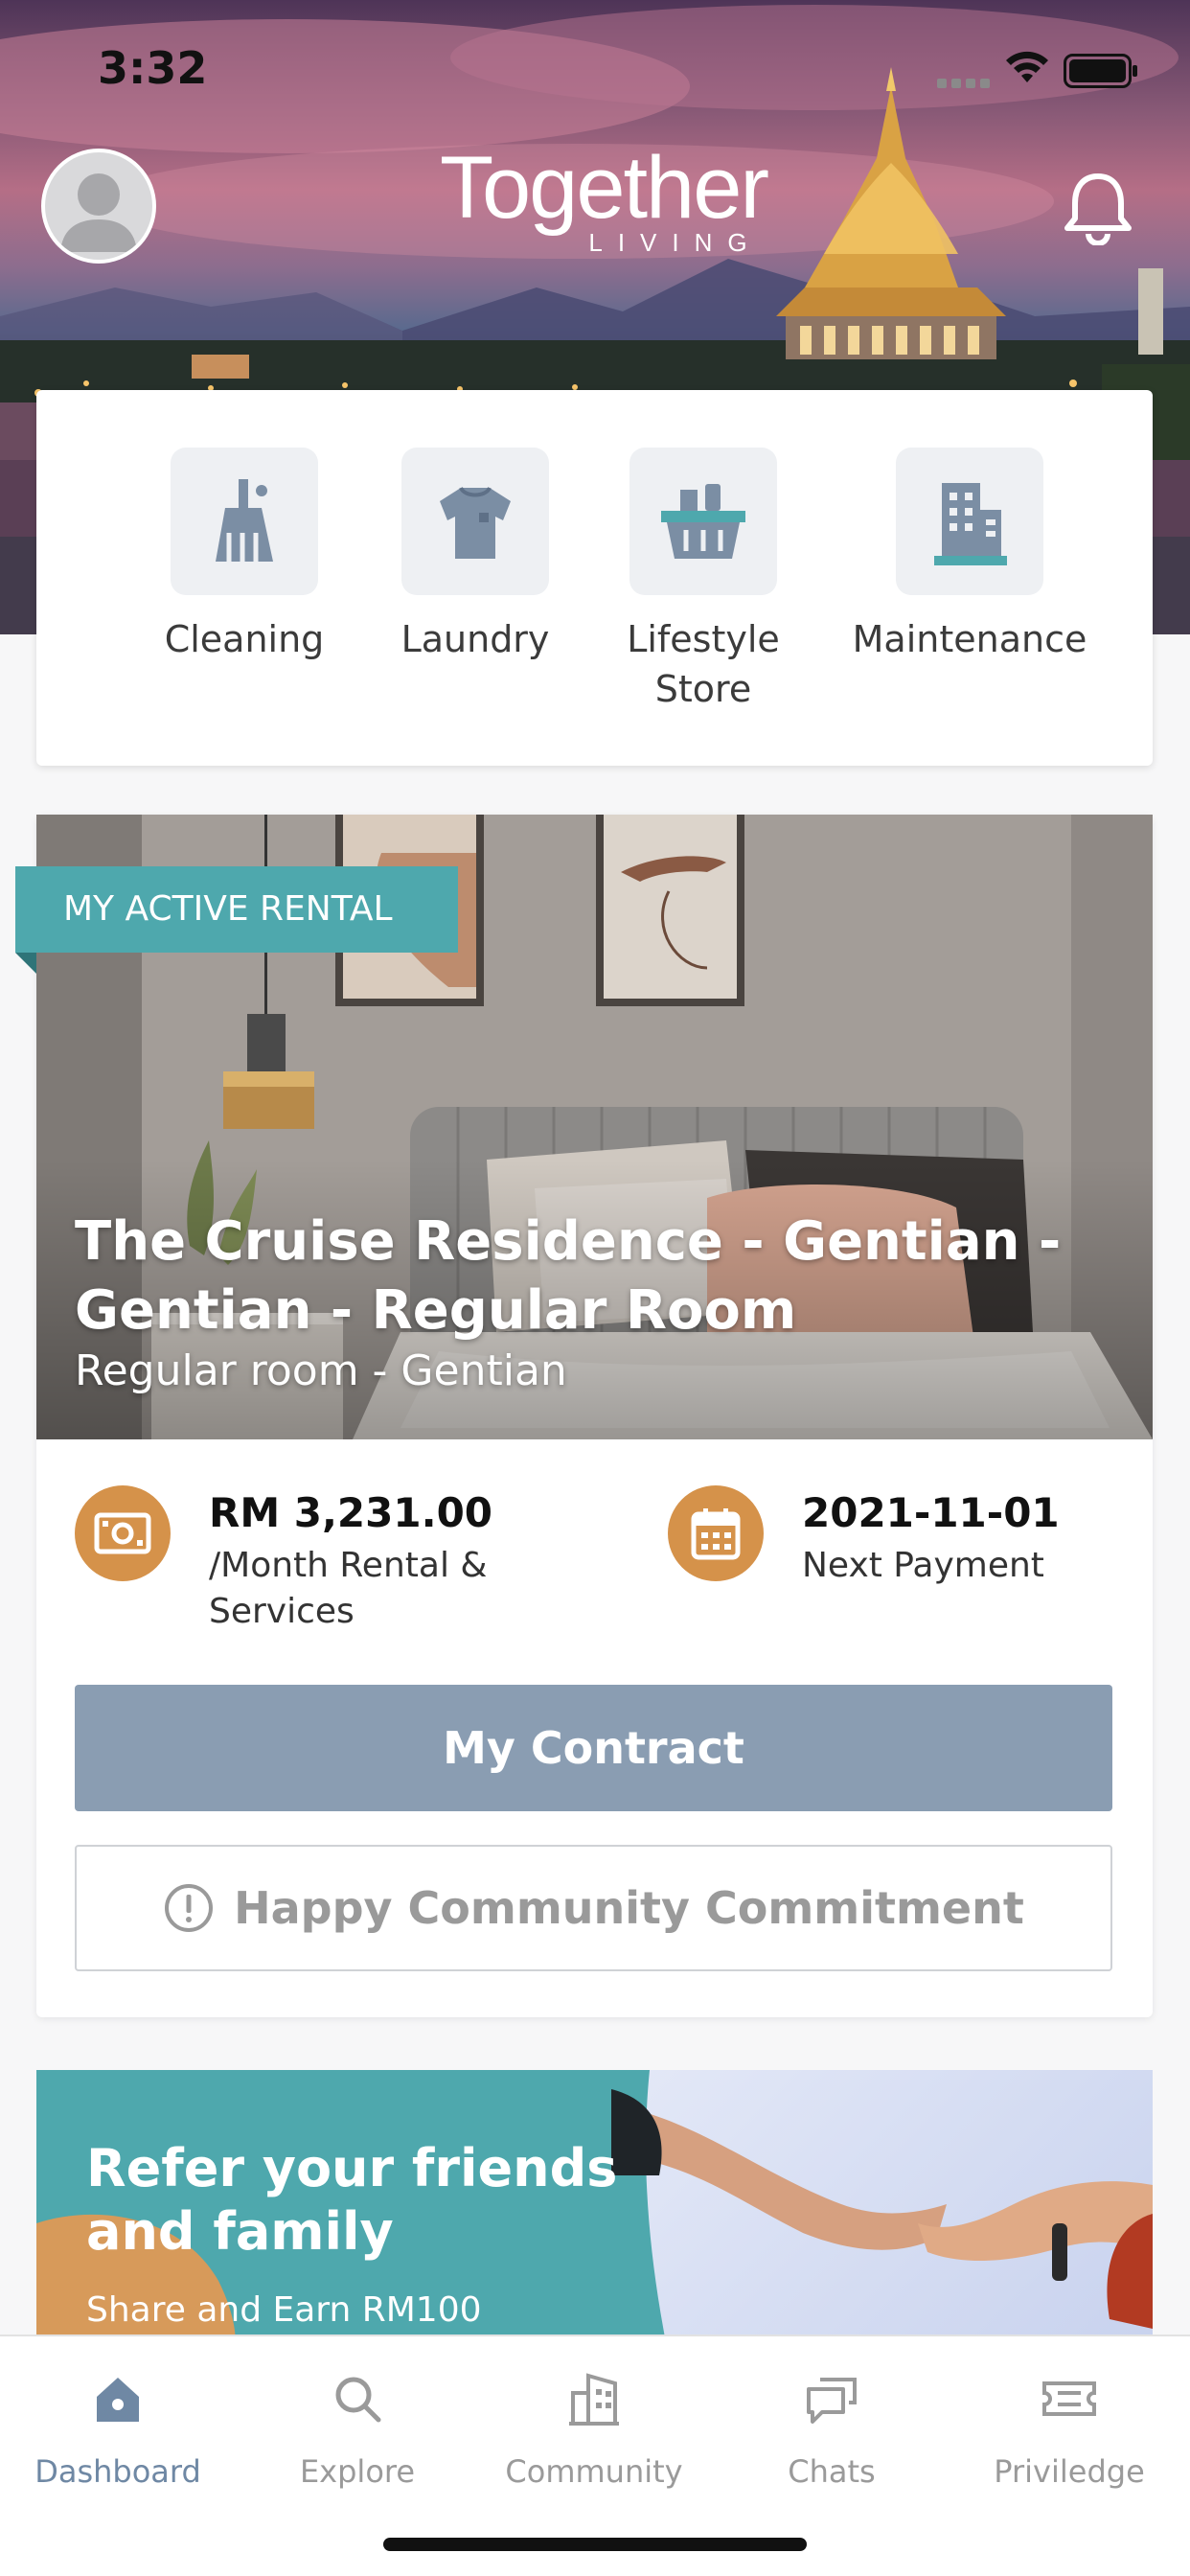 The height and width of the screenshot is (2576, 1190). What do you see at coordinates (593, 1748) in the screenshot?
I see `my-contract-button: My Contract` at bounding box center [593, 1748].